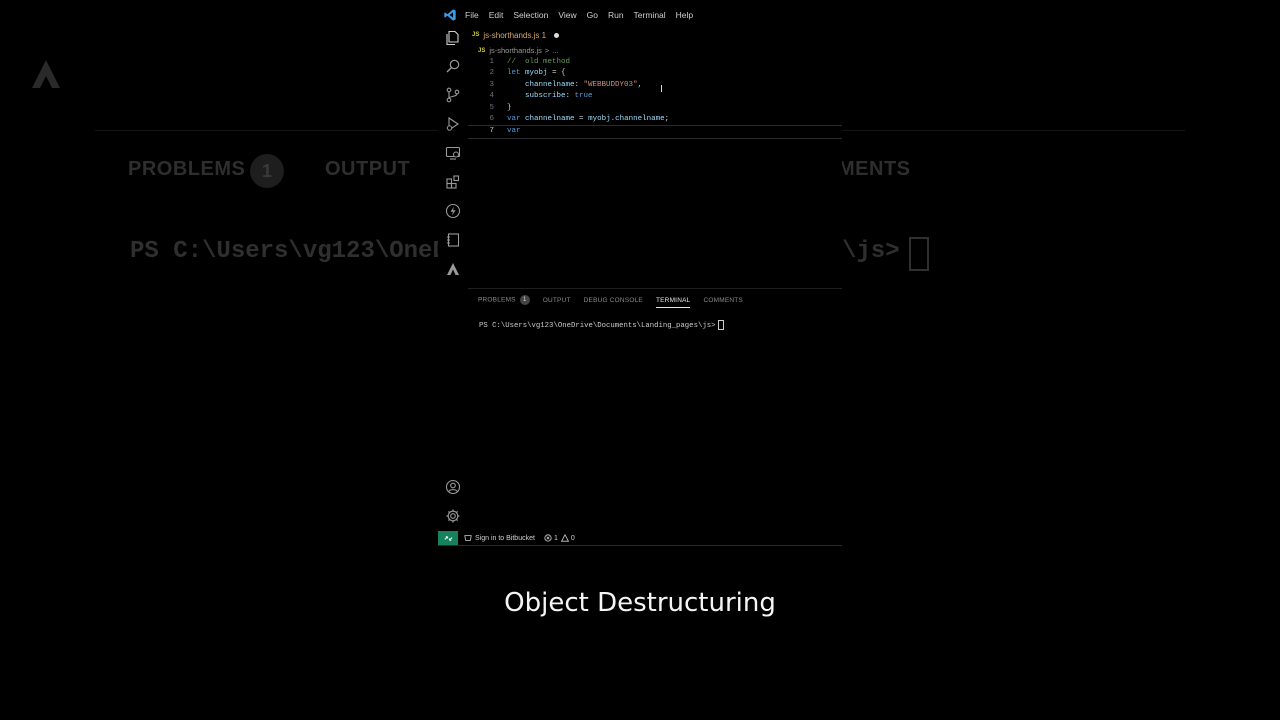 The image size is (1280, 720). Describe the element at coordinates (581, 118) in the screenshot. I see `code-token: =` at that location.